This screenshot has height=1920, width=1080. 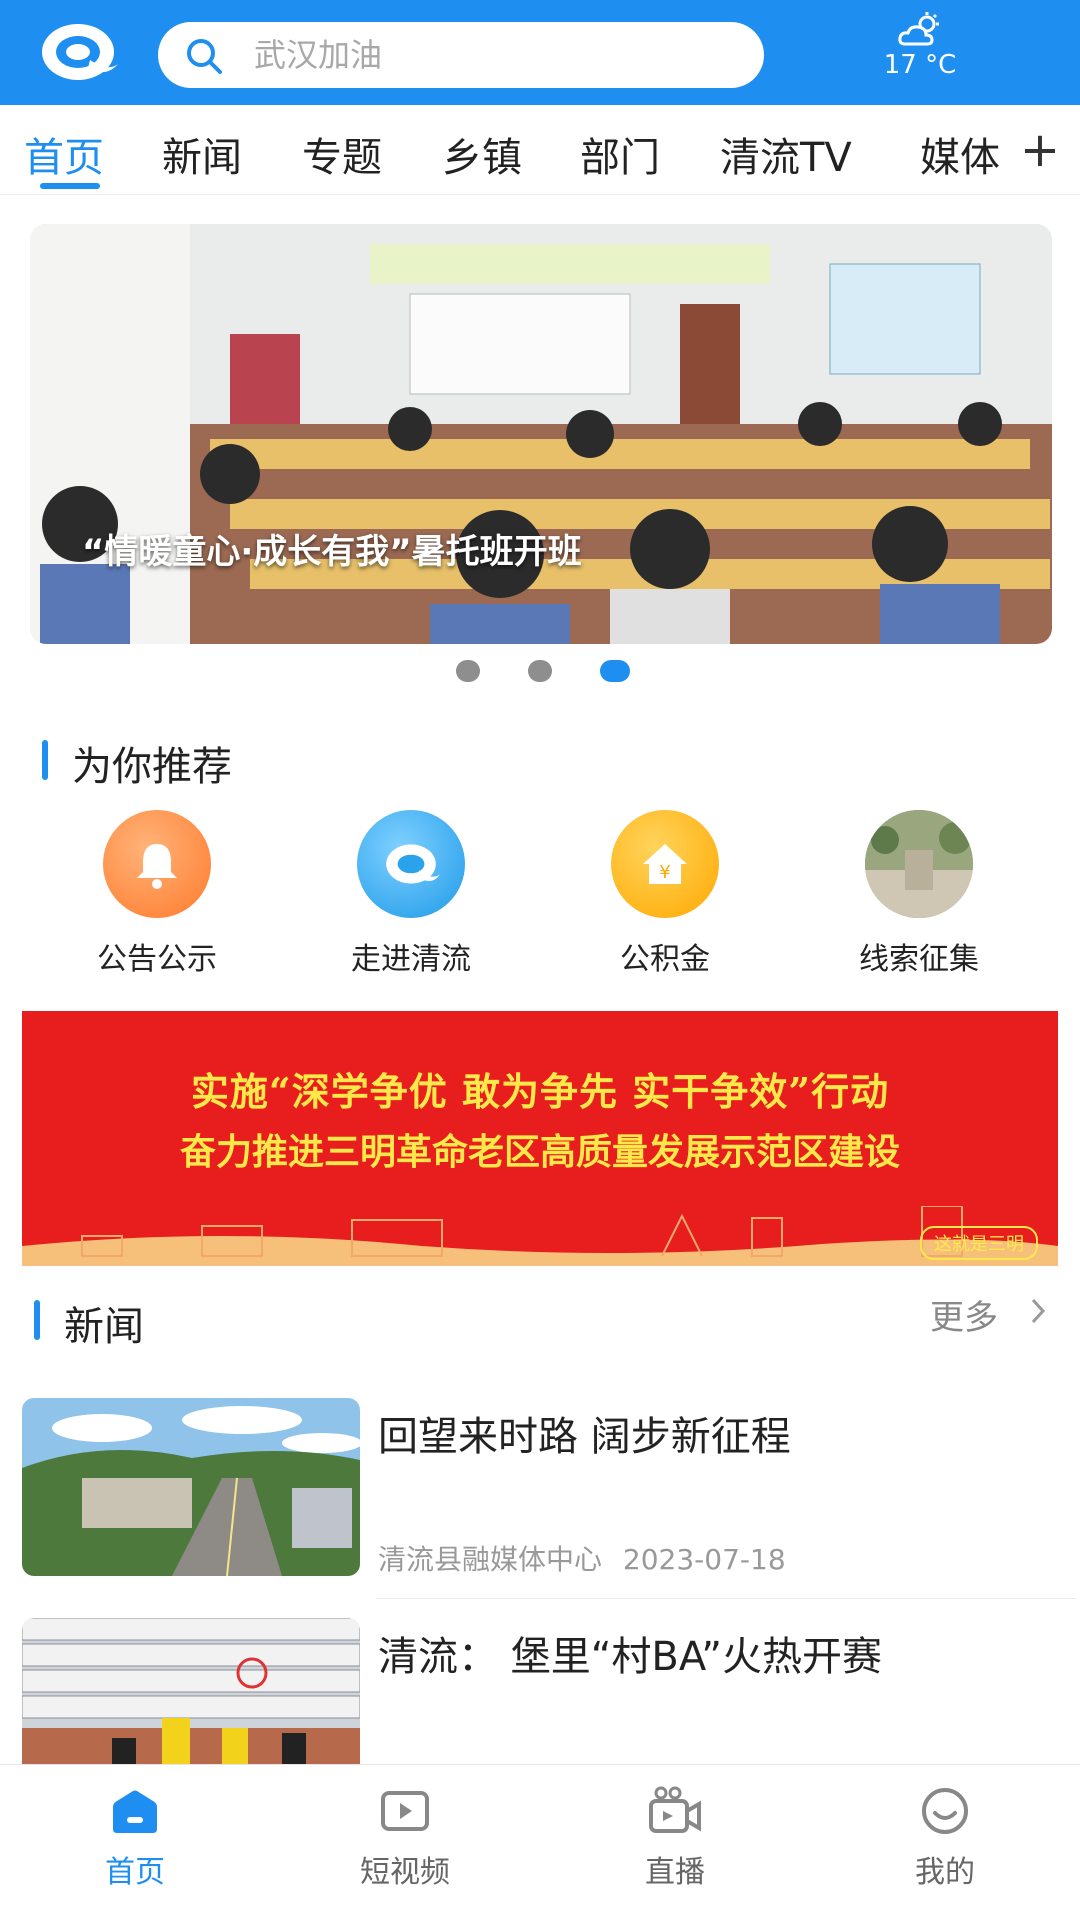 I want to click on recommend-item-housing-fund: ¥ 公积金, so click(x=665, y=893).